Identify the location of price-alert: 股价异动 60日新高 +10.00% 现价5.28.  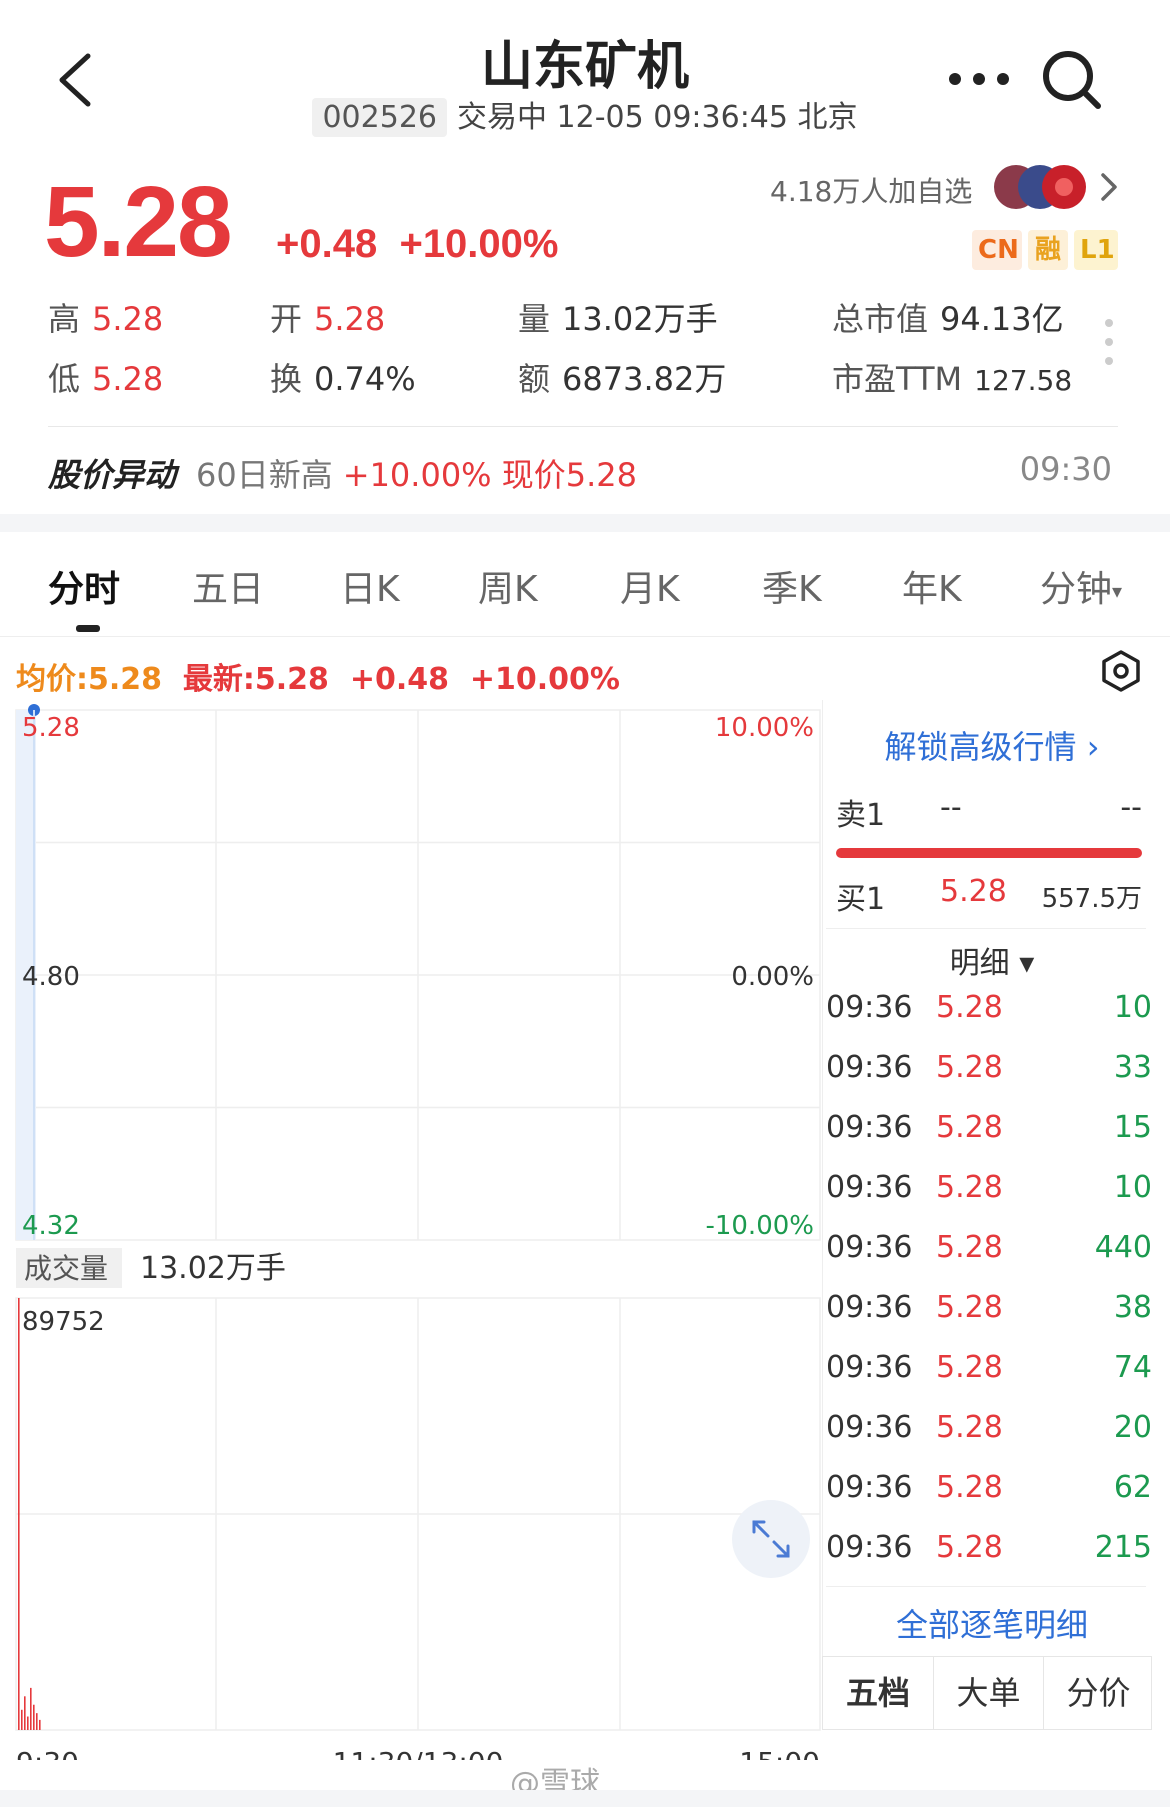
(342, 473).